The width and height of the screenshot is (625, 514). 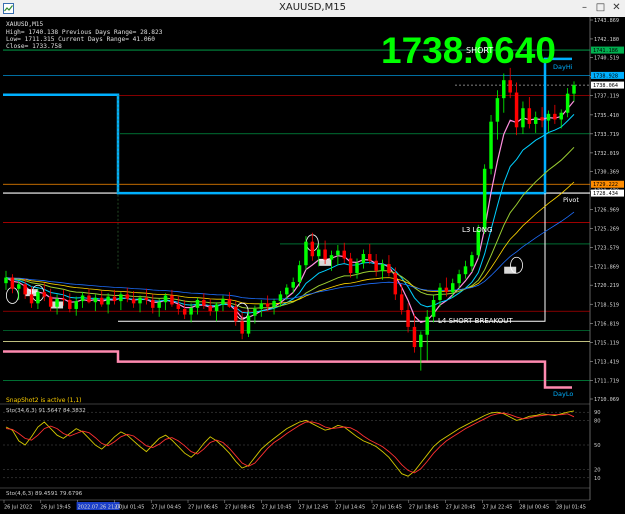 What do you see at coordinates (605, 51) in the screenshot?
I see `price-tag-label: 1741.186` at bounding box center [605, 51].